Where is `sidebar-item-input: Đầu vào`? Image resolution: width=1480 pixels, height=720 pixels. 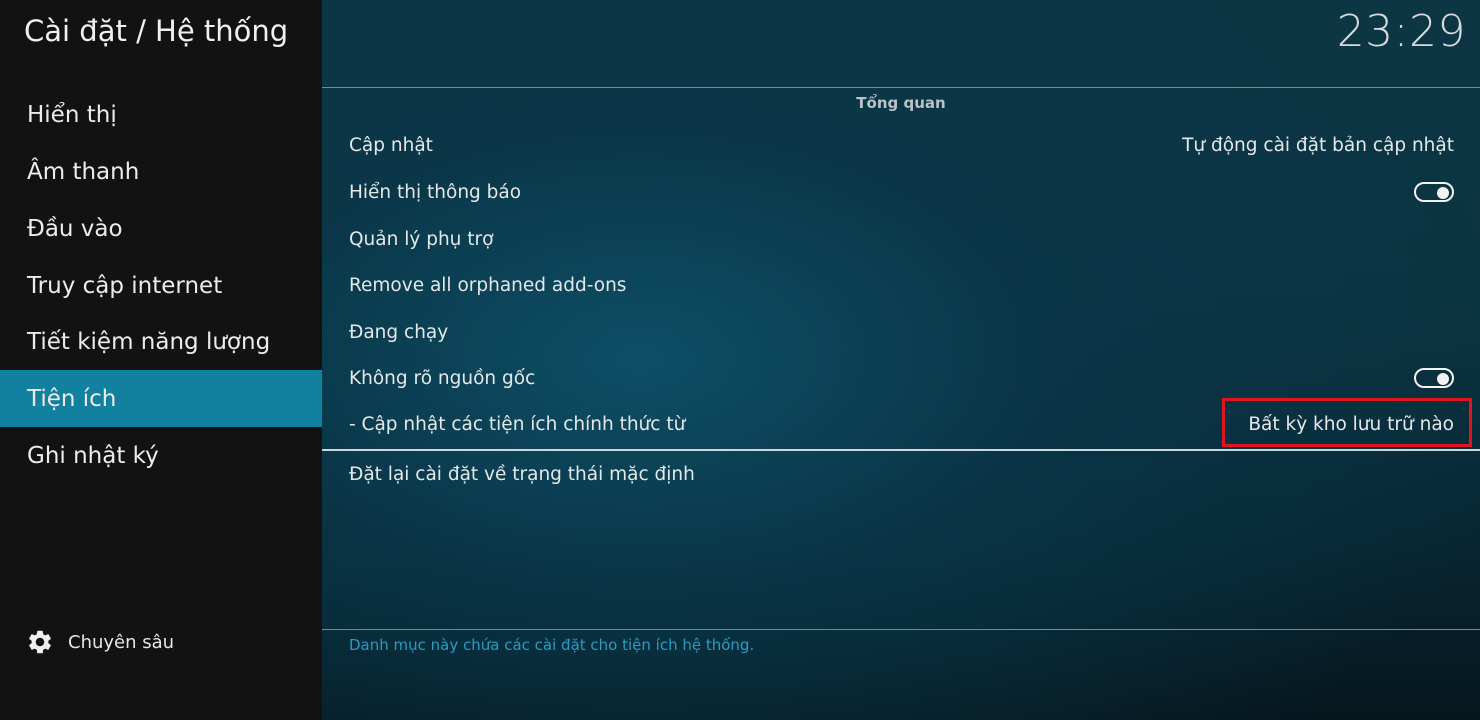
sidebar-item-input: Đầu vào is located at coordinates (161, 228).